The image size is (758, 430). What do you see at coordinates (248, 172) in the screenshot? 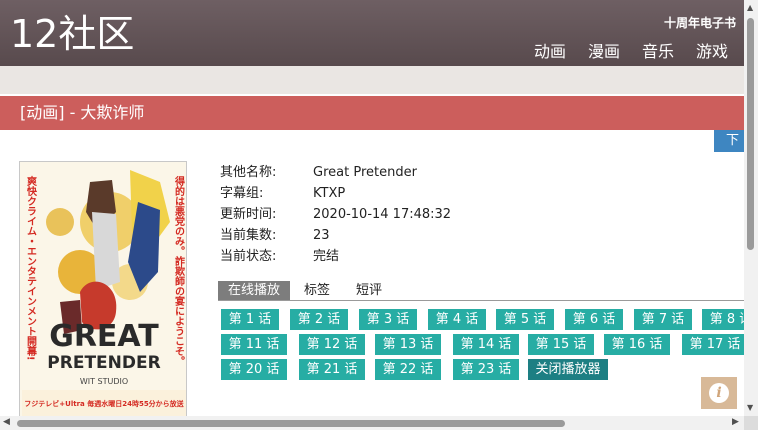
I see `info-label: 其他名称:` at bounding box center [248, 172].